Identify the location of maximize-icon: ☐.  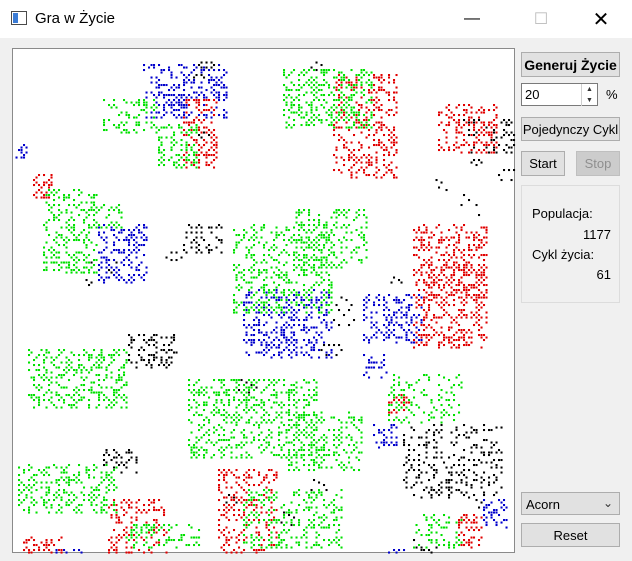
(541, 19).